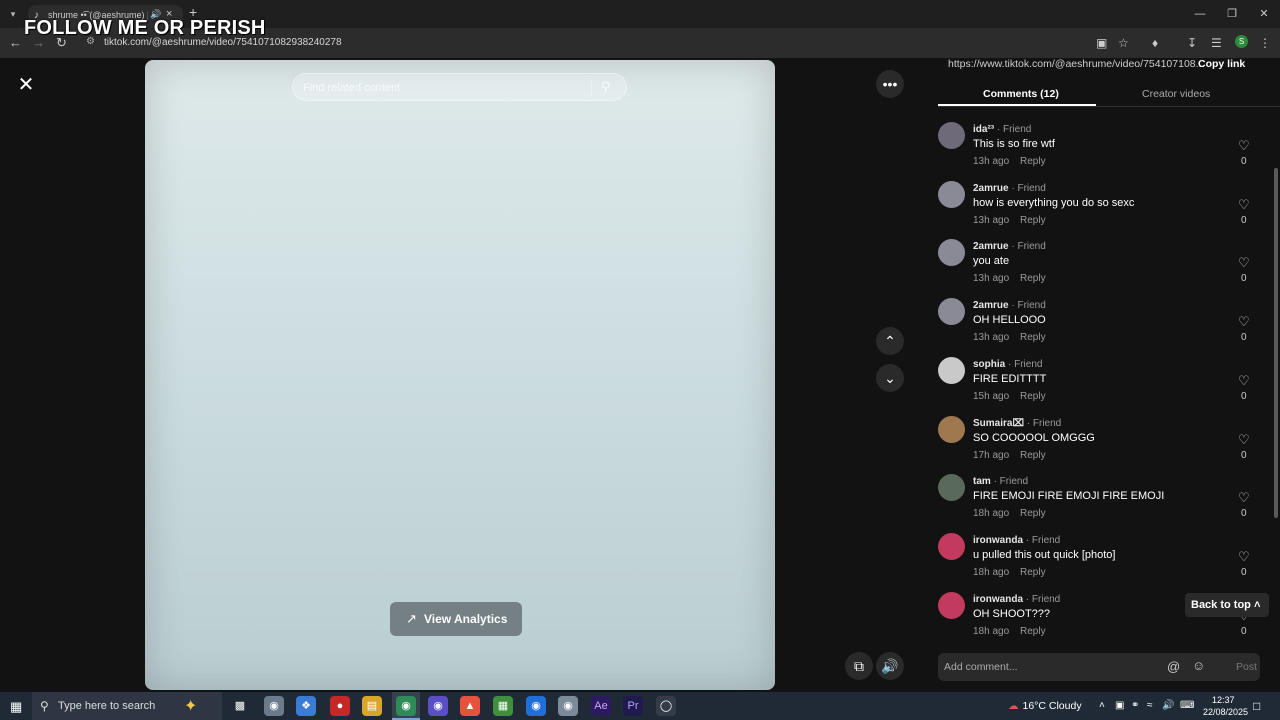 This screenshot has width=1280, height=720. What do you see at coordinates (306, 706) in the screenshot?
I see `copilot-app-icon: ❖` at bounding box center [306, 706].